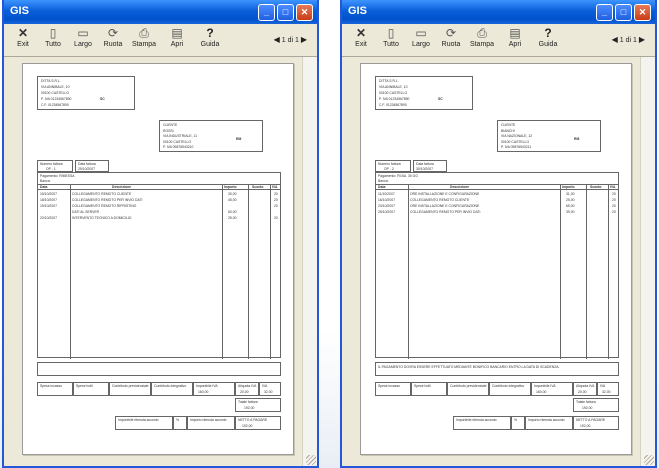 The height and width of the screenshot is (468, 659). Describe the element at coordinates (518, 423) in the screenshot. I see `footer-cell: %` at that location.